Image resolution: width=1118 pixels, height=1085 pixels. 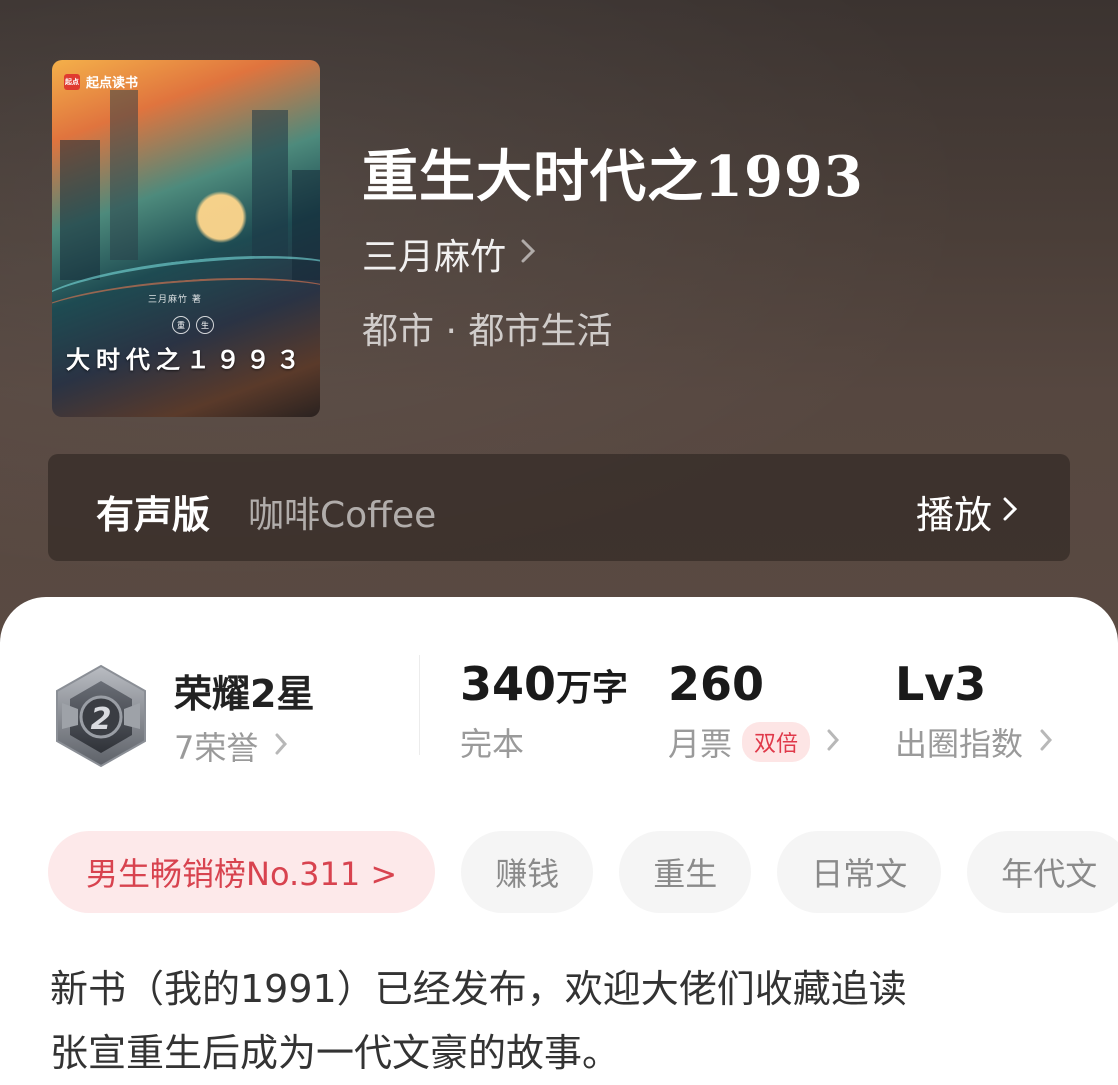 What do you see at coordinates (559, 507) in the screenshot?
I see `audiobook-bar: 有声版 咖啡Coffee 播放` at bounding box center [559, 507].